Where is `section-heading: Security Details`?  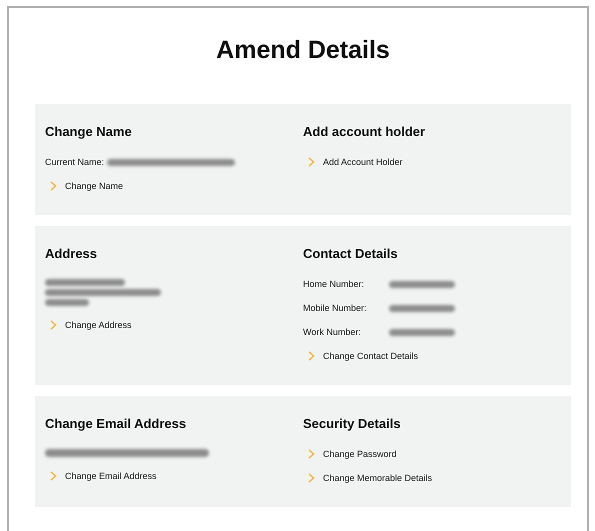
section-heading: Security Details is located at coordinates (352, 423).